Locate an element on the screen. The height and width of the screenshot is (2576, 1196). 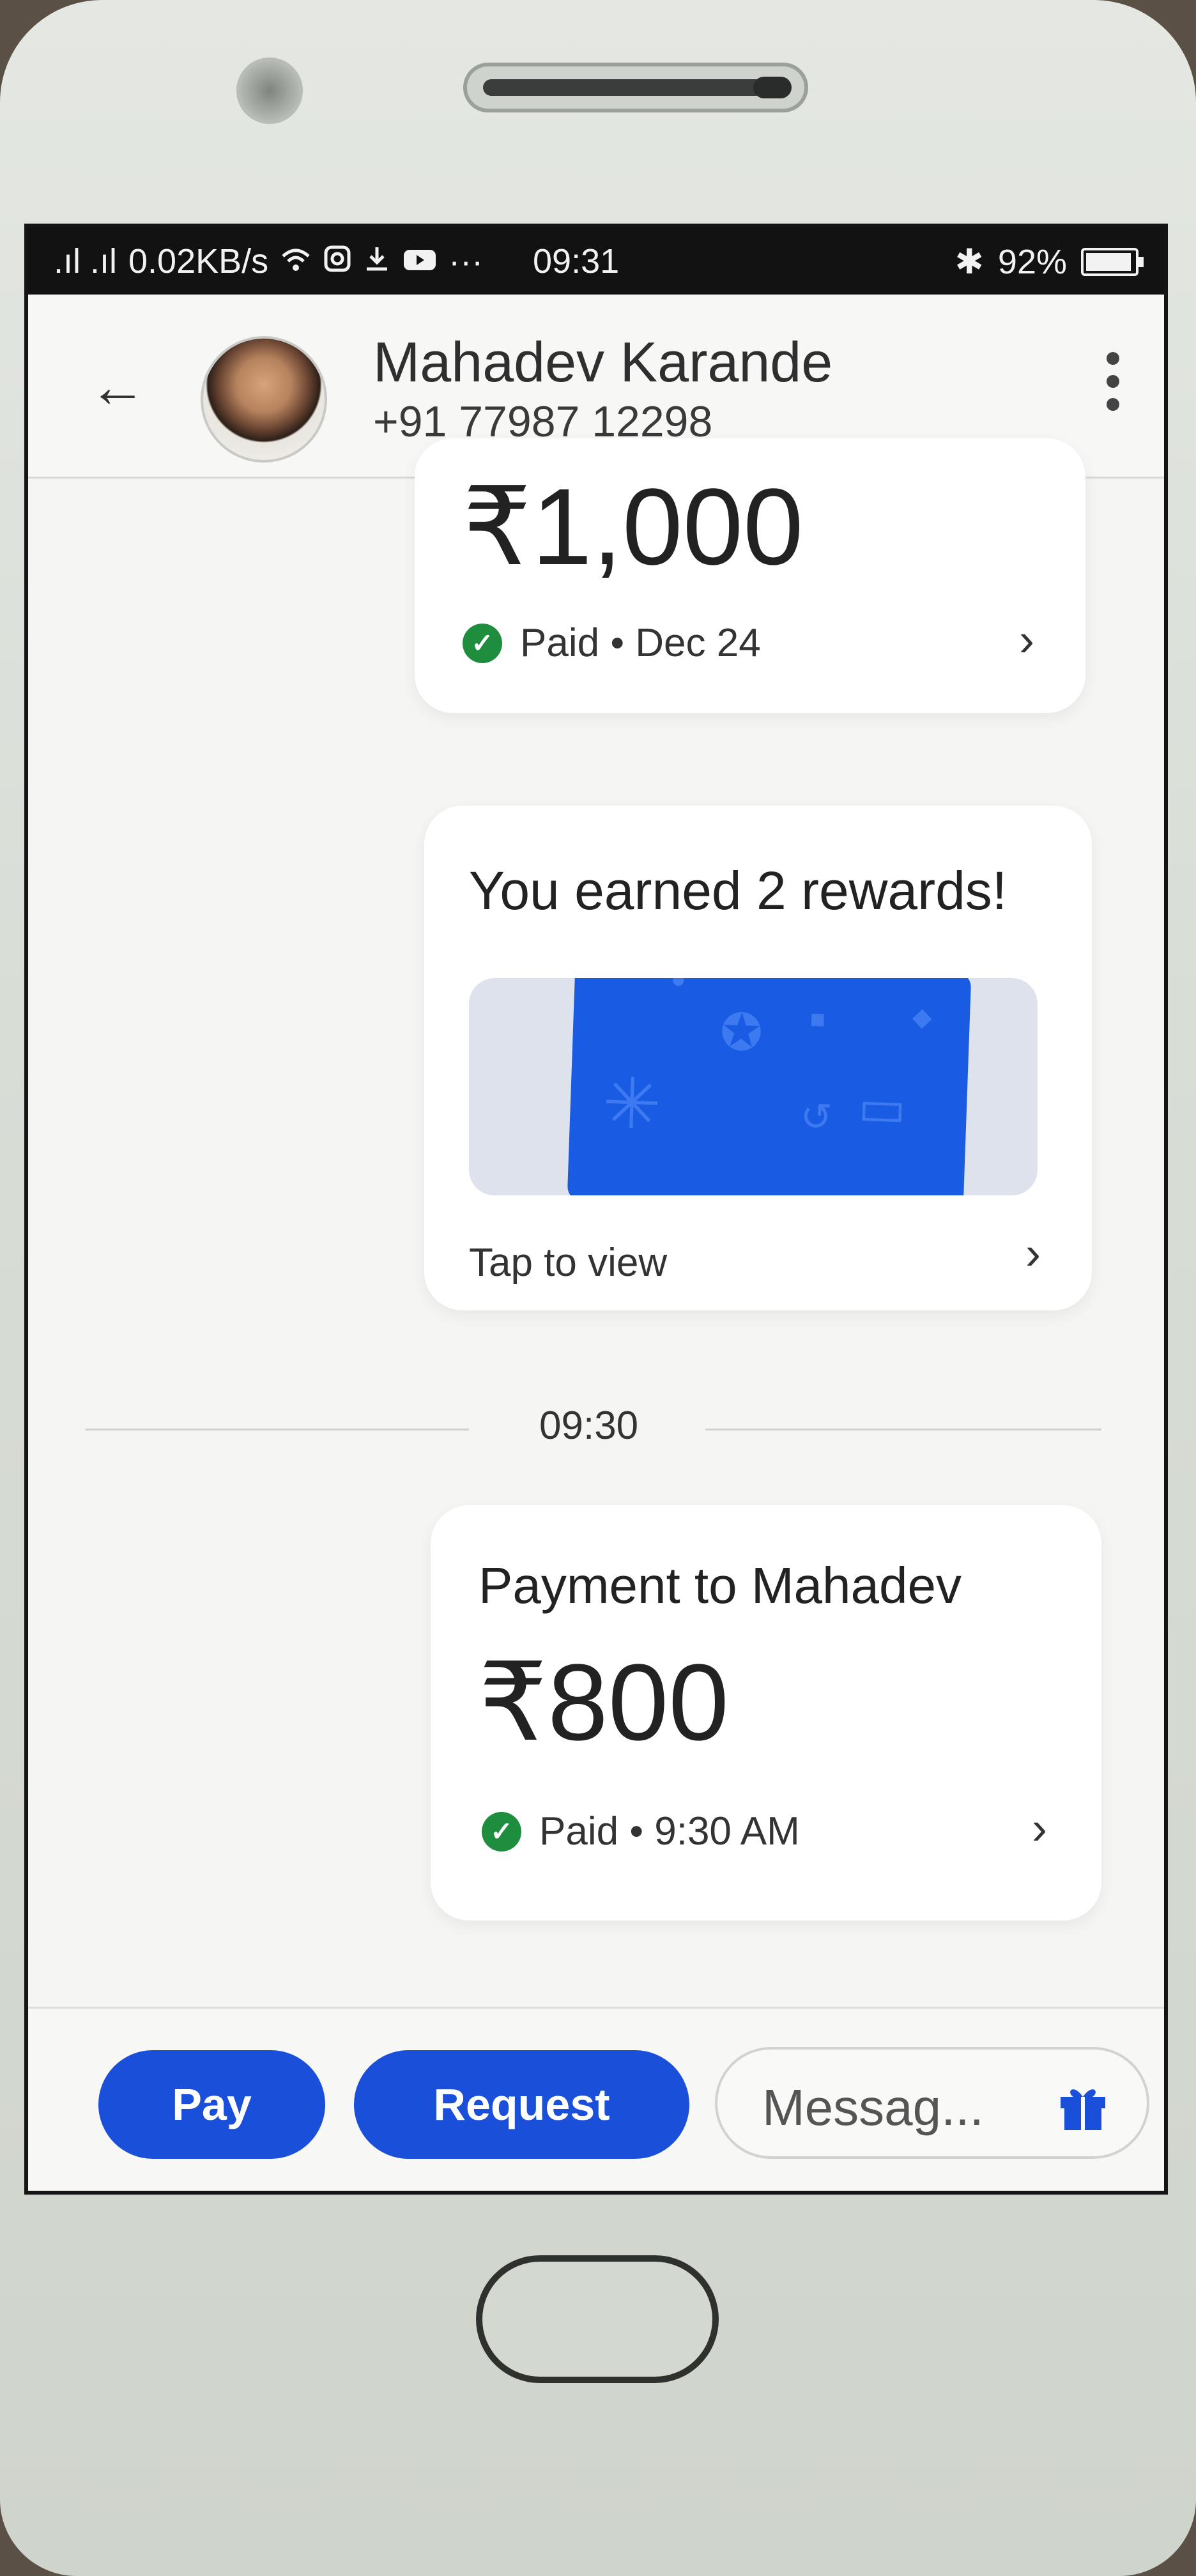
earpiece-speaker is located at coordinates (635, 87).